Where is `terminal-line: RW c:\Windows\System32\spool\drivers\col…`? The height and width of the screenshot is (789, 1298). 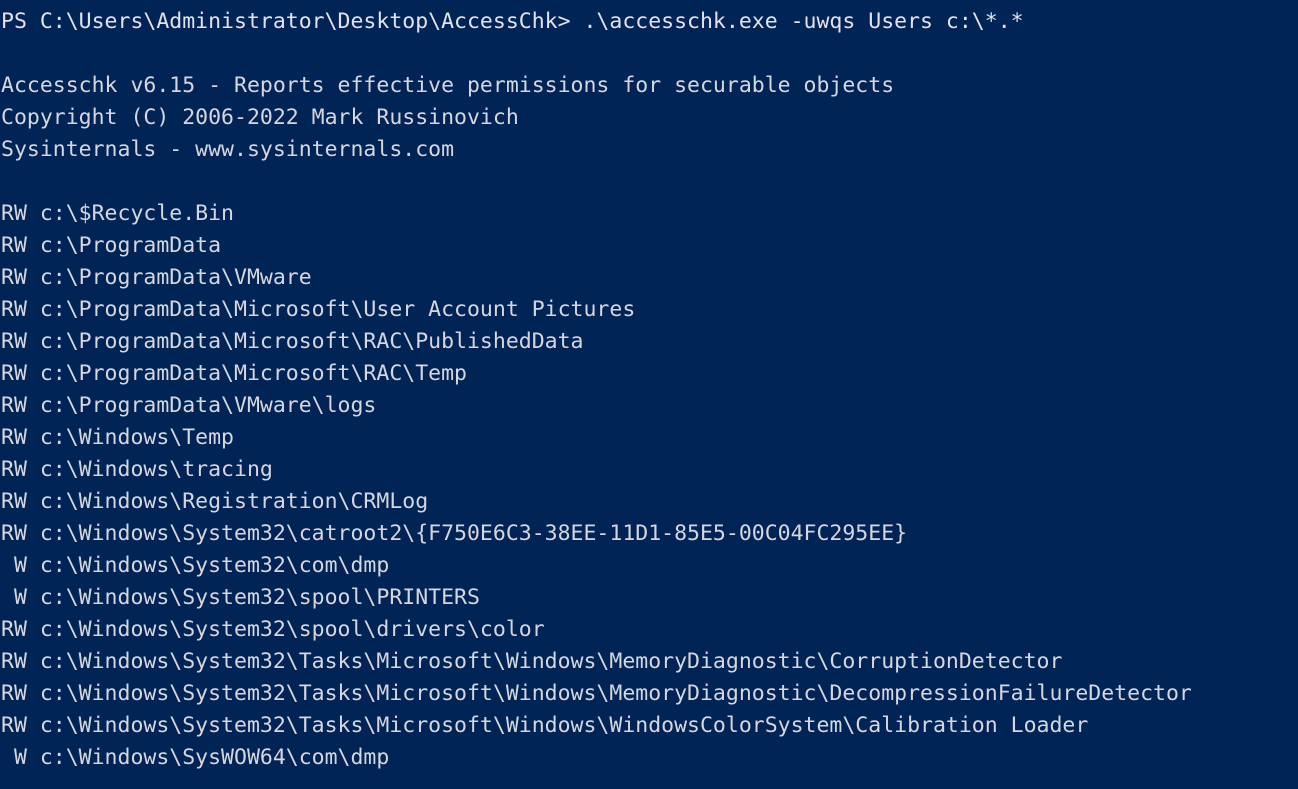
terminal-line: RW c:\Windows\System32\spool\drivers\col… is located at coordinates (273, 629).